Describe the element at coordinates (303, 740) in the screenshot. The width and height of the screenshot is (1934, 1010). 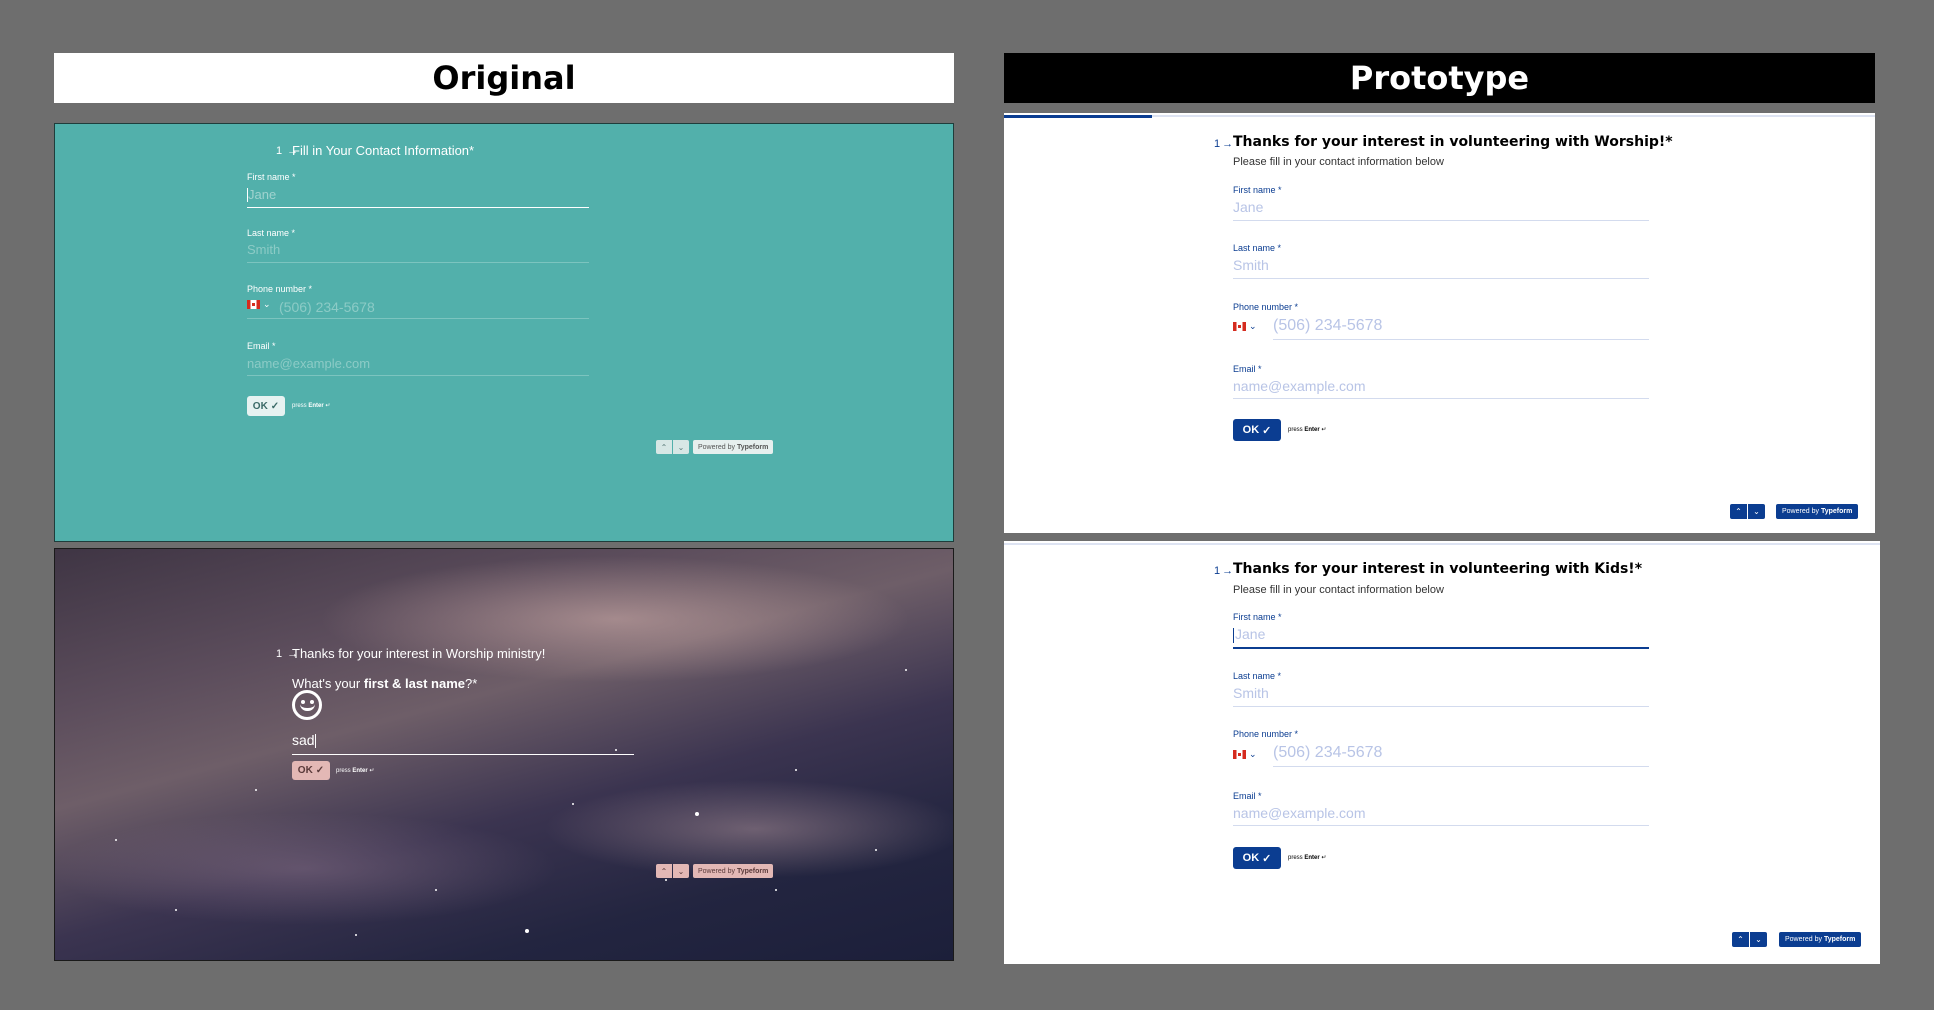
I see `answer-value: sad` at that location.